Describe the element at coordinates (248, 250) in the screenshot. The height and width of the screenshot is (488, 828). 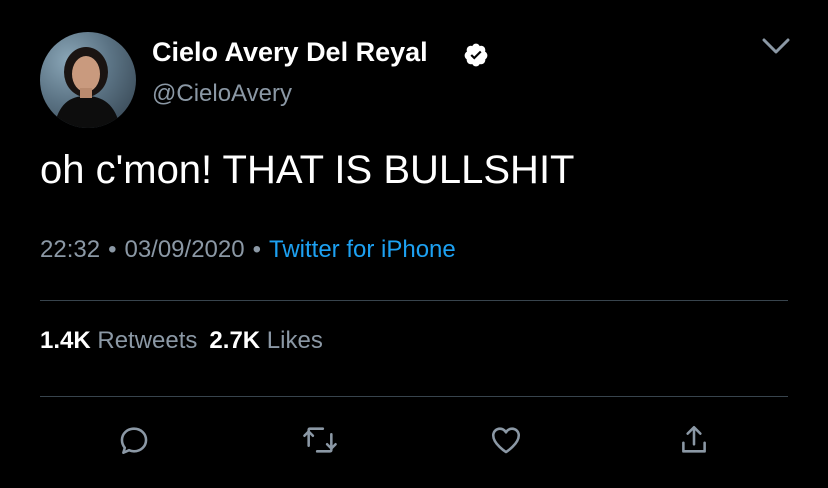
I see `tweet-meta: 22:32 • 03/09/2020 • Twitter for iPhone` at that location.